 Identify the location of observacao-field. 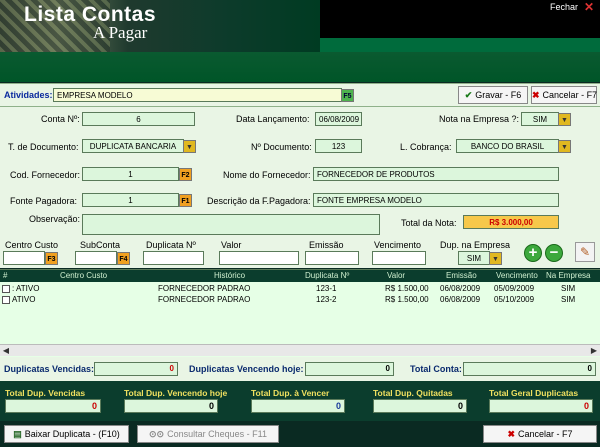
(231, 224).